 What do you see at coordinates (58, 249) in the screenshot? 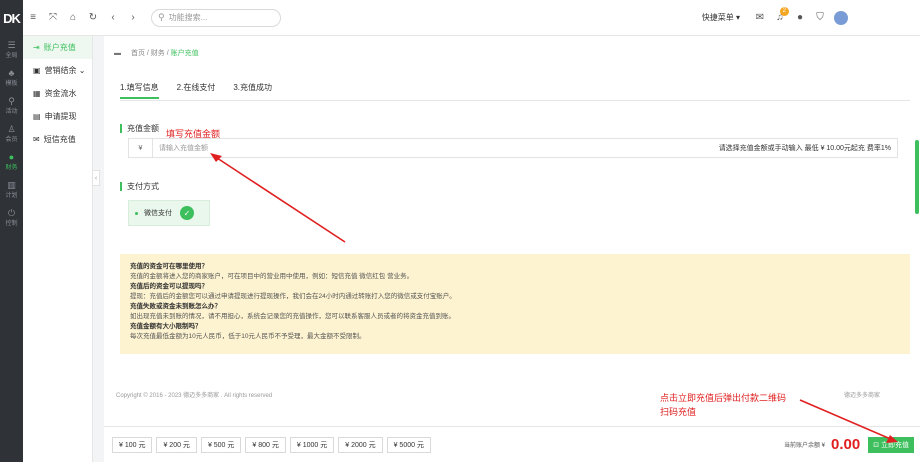
I see `sub-menu: ⇥ 账户充值 ▣ 营销结余 ⌄ ▦ 资金流水 ▤ 申请提现 ✉ 短信充值` at bounding box center [58, 249].